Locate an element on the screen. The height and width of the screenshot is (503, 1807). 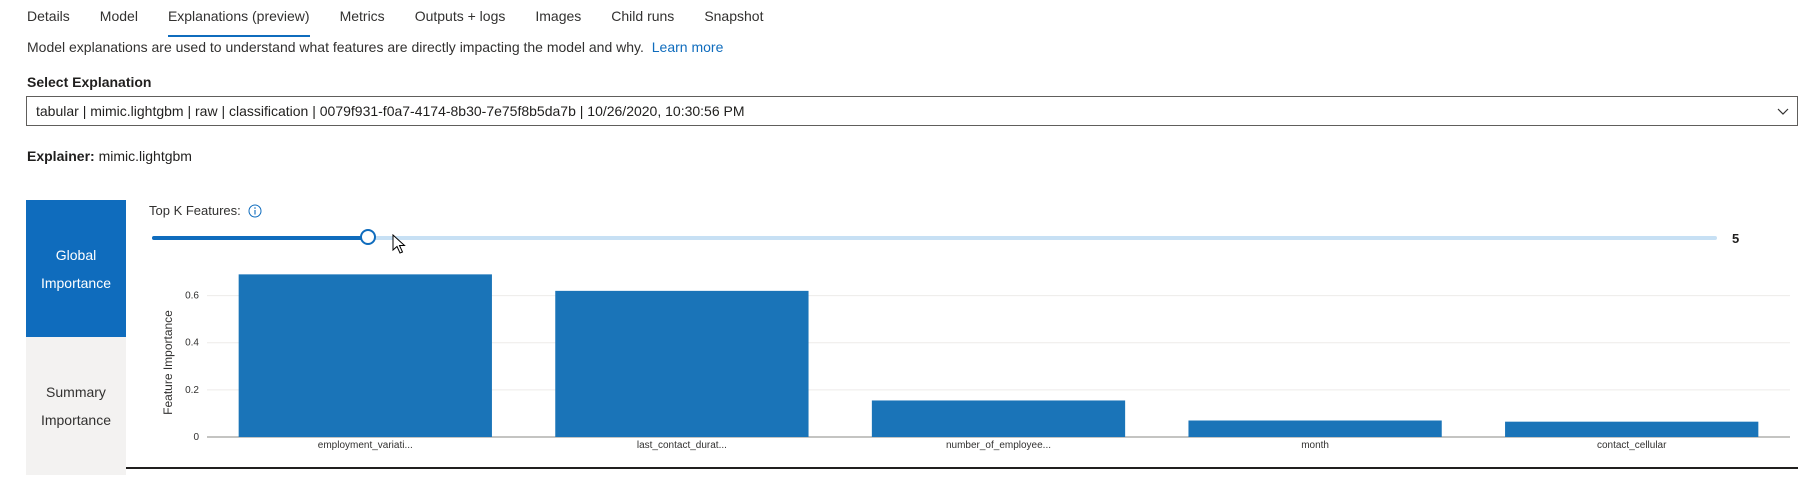
explainer-label: Explainer: is located at coordinates (61, 156).